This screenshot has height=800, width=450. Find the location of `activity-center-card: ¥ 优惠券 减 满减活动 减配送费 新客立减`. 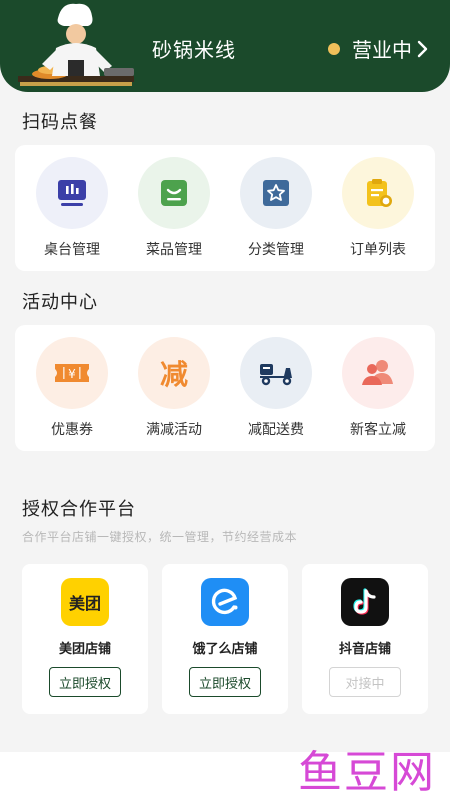

activity-center-card: ¥ 优惠券 减 满减活动 减配送费 新客立减 is located at coordinates (225, 388).